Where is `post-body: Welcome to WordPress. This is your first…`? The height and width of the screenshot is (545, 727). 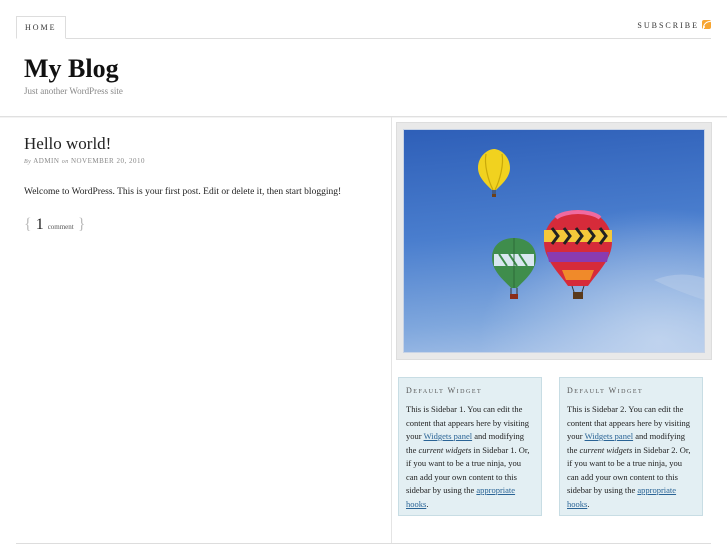 post-body: Welcome to WordPress. This is your first… is located at coordinates (183, 192).